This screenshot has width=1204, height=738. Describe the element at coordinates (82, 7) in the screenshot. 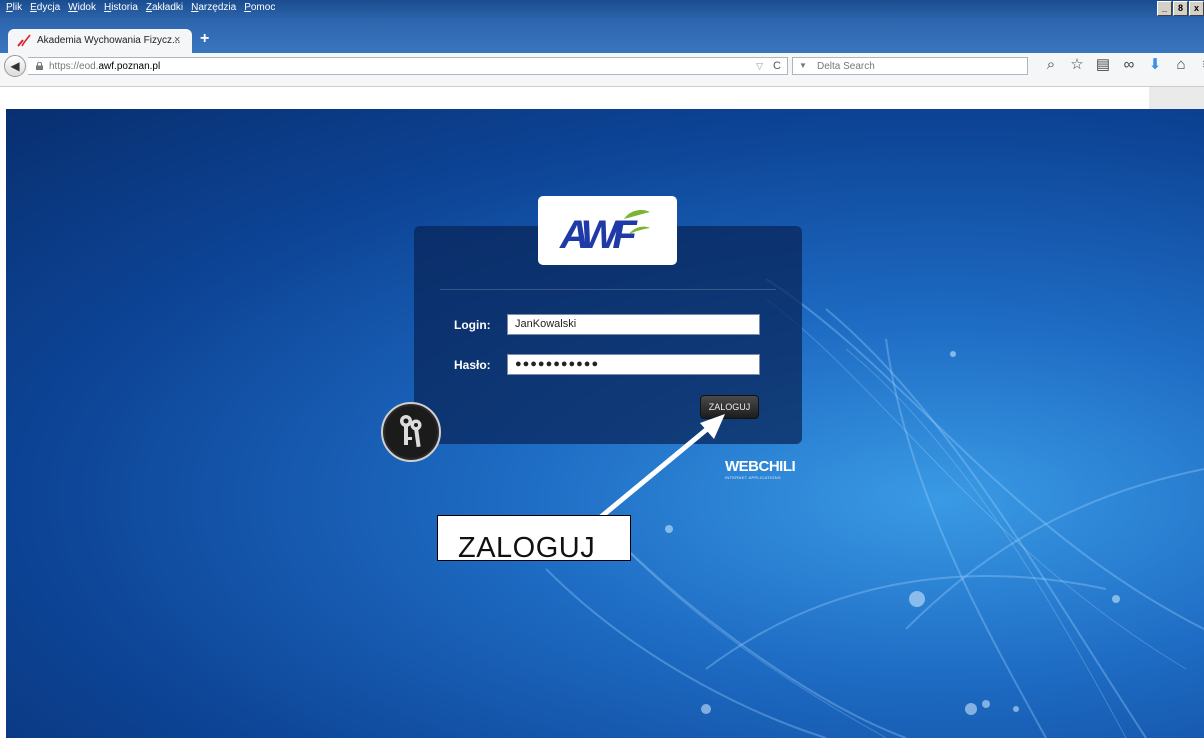

I see `menu-widok: Widok` at that location.